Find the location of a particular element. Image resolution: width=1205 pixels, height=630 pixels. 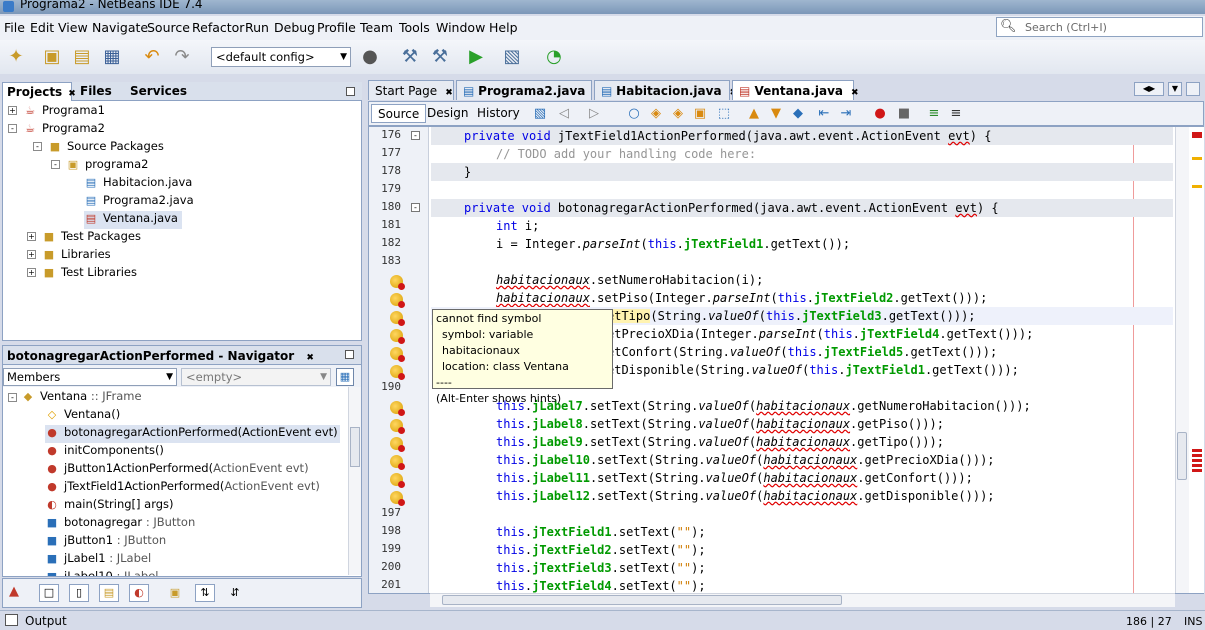

tab-programa2-java: ▤ Programa2.java✖ is located at coordinates (528, 90).